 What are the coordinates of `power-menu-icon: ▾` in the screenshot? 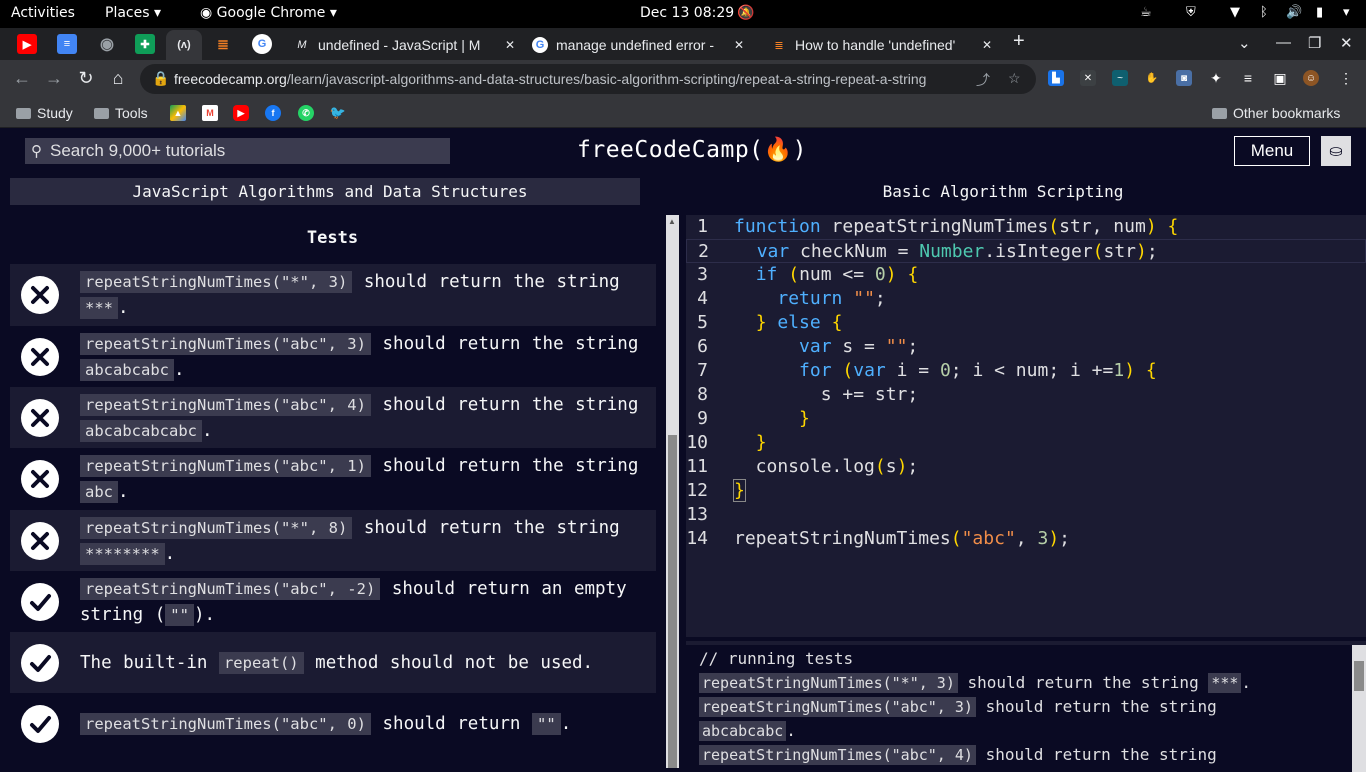 It's located at (1346, 12).